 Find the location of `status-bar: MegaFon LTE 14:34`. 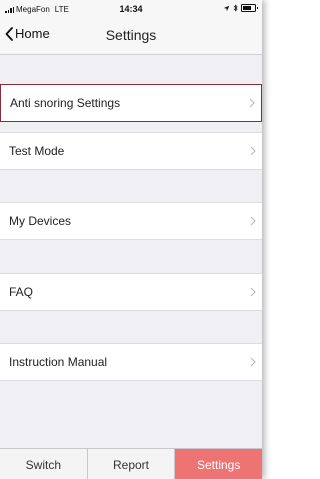

status-bar: MegaFon LTE 14:34 is located at coordinates (131, 9).